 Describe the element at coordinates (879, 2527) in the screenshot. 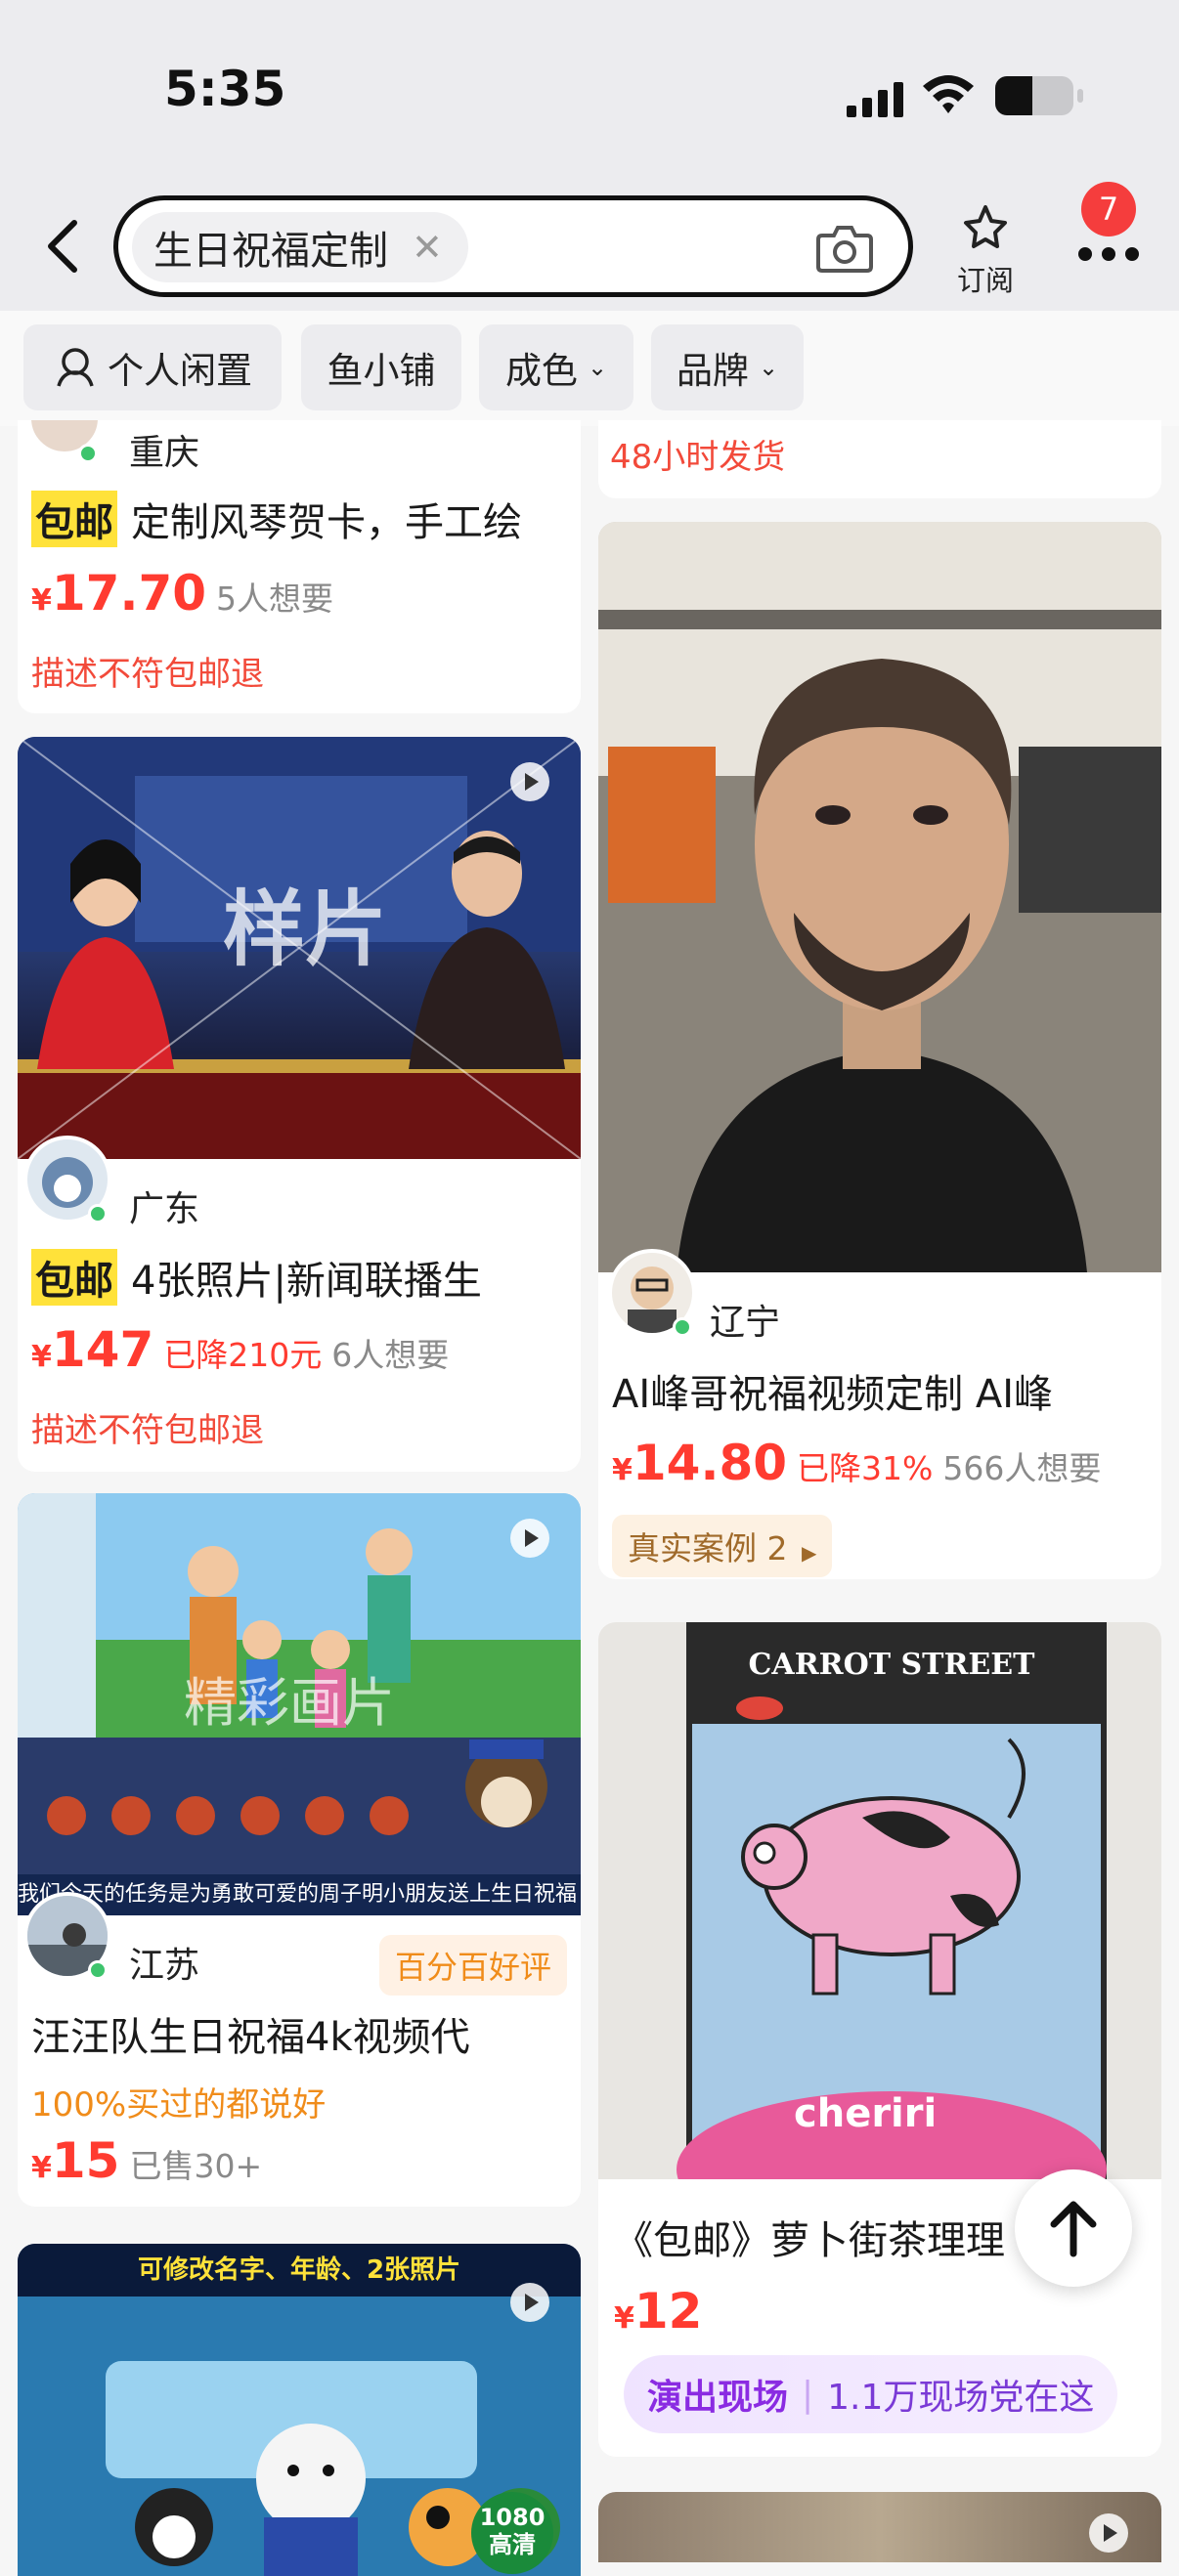

I see `product-card` at that location.